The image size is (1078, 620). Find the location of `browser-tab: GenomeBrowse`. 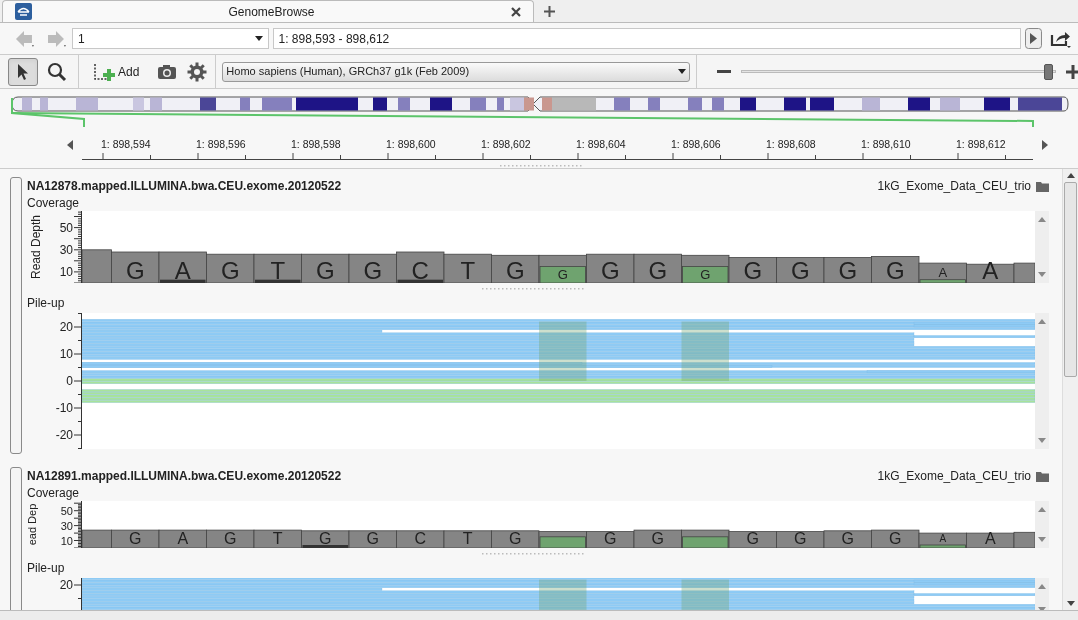

browser-tab: GenomeBrowse is located at coordinates (268, 11).